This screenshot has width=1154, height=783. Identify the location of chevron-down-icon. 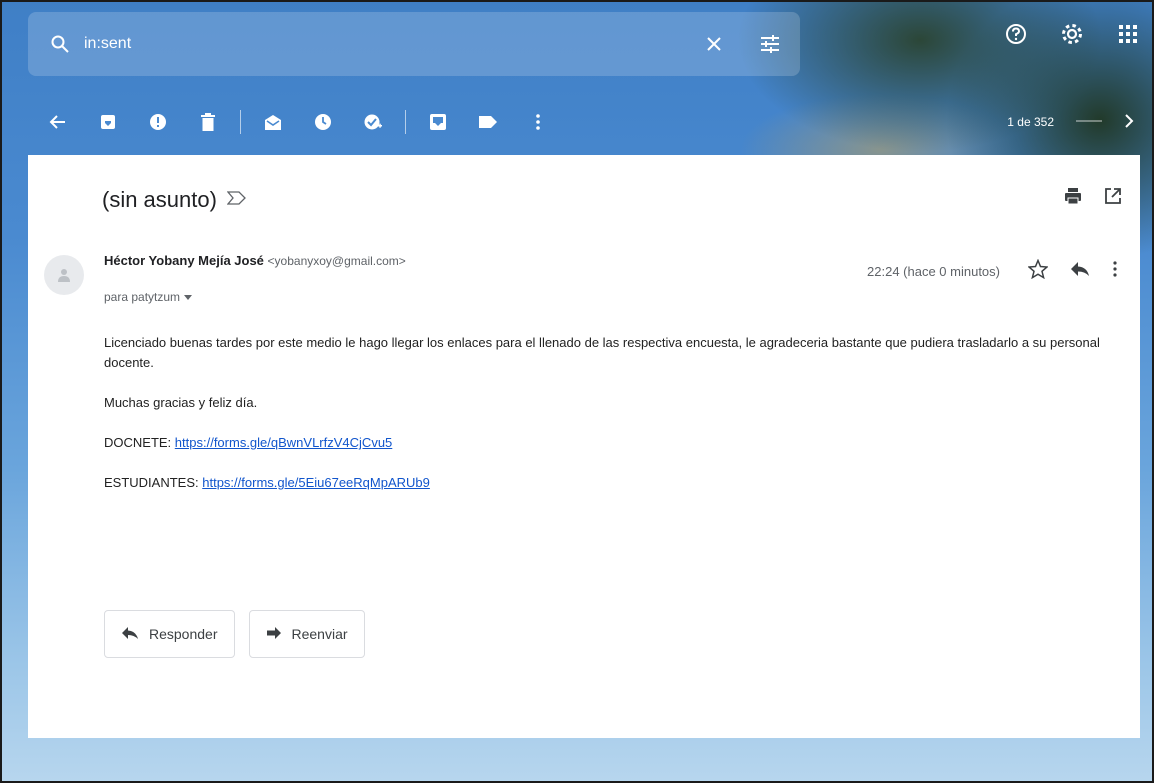
(188, 297).